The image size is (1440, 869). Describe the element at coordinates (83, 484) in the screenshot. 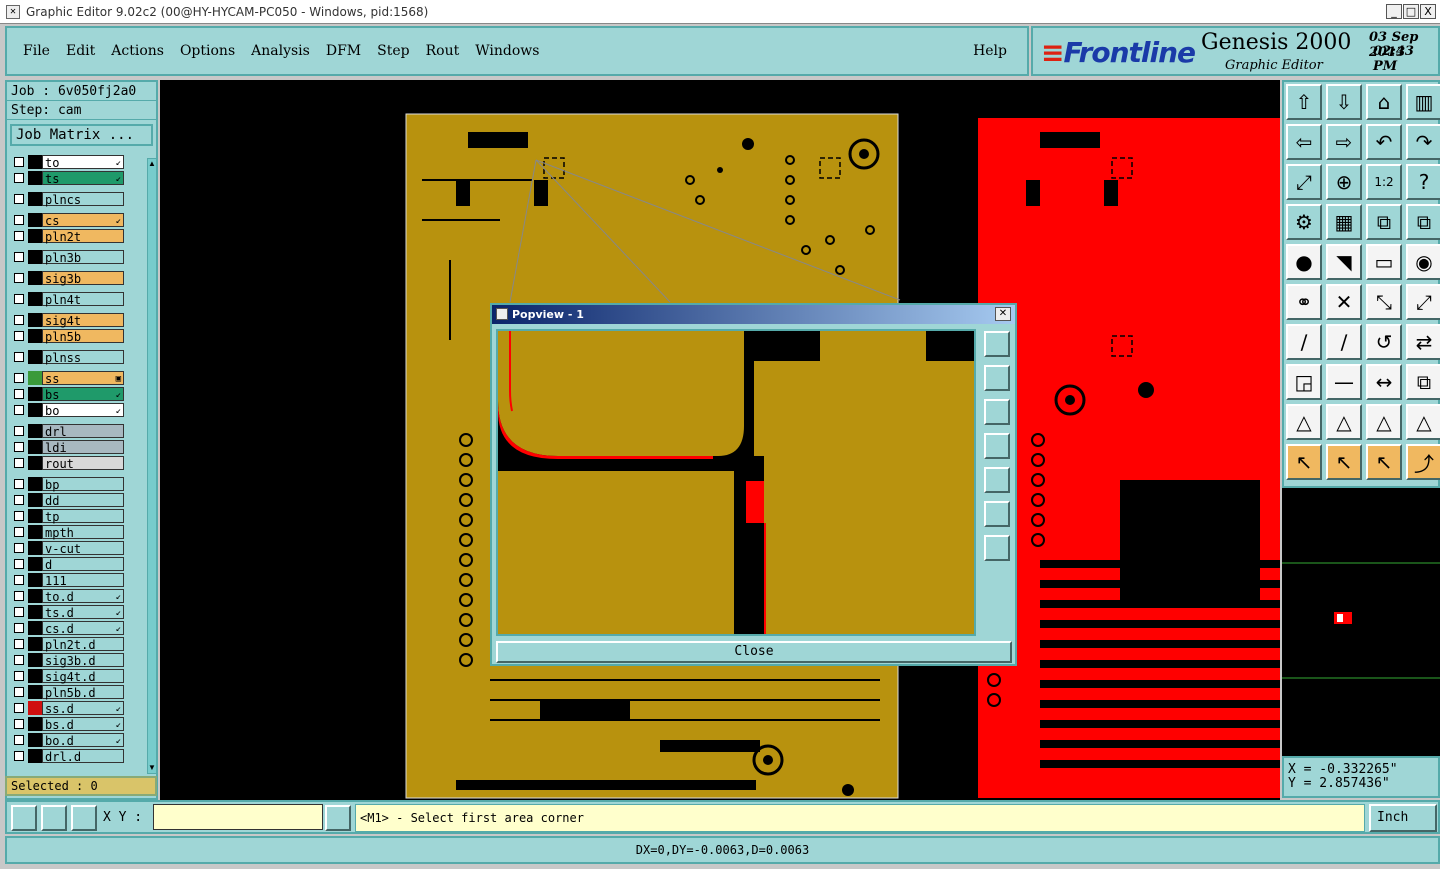

I see `layer-name: bp` at that location.